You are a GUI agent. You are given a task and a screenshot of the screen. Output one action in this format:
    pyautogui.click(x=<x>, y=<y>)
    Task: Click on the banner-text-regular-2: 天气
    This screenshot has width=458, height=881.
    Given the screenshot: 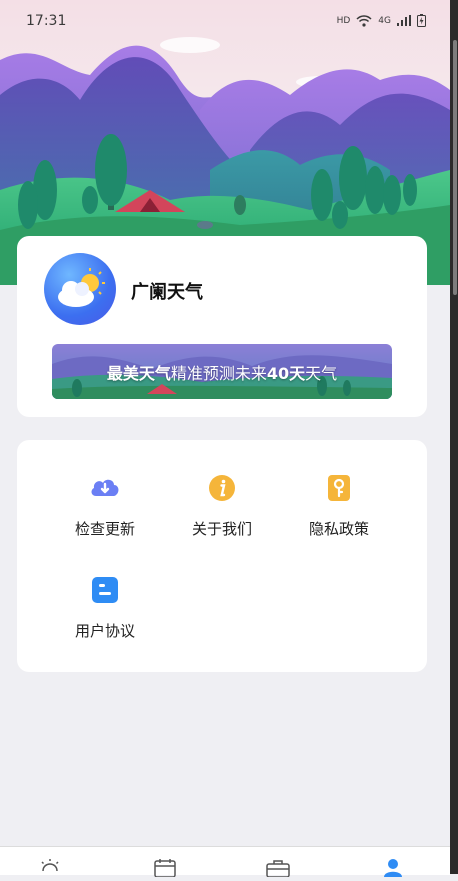 What is the action you would take?
    pyautogui.click(x=321, y=373)
    